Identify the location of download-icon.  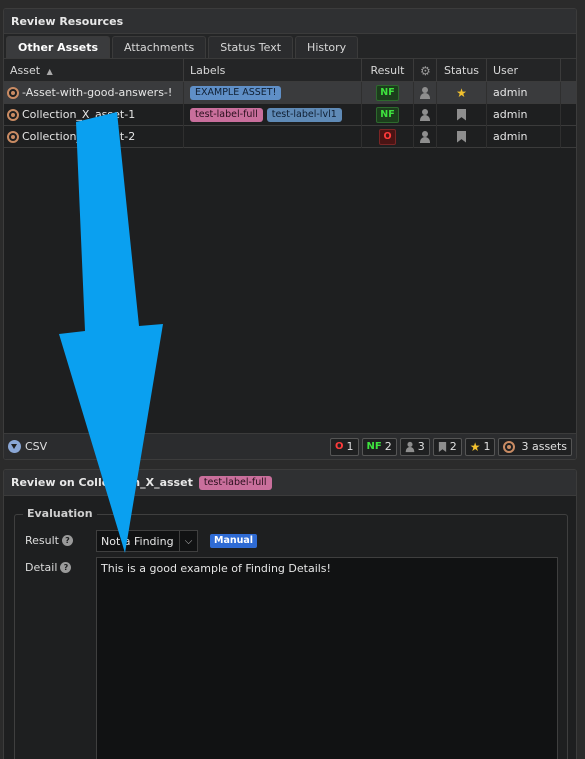
(14, 446).